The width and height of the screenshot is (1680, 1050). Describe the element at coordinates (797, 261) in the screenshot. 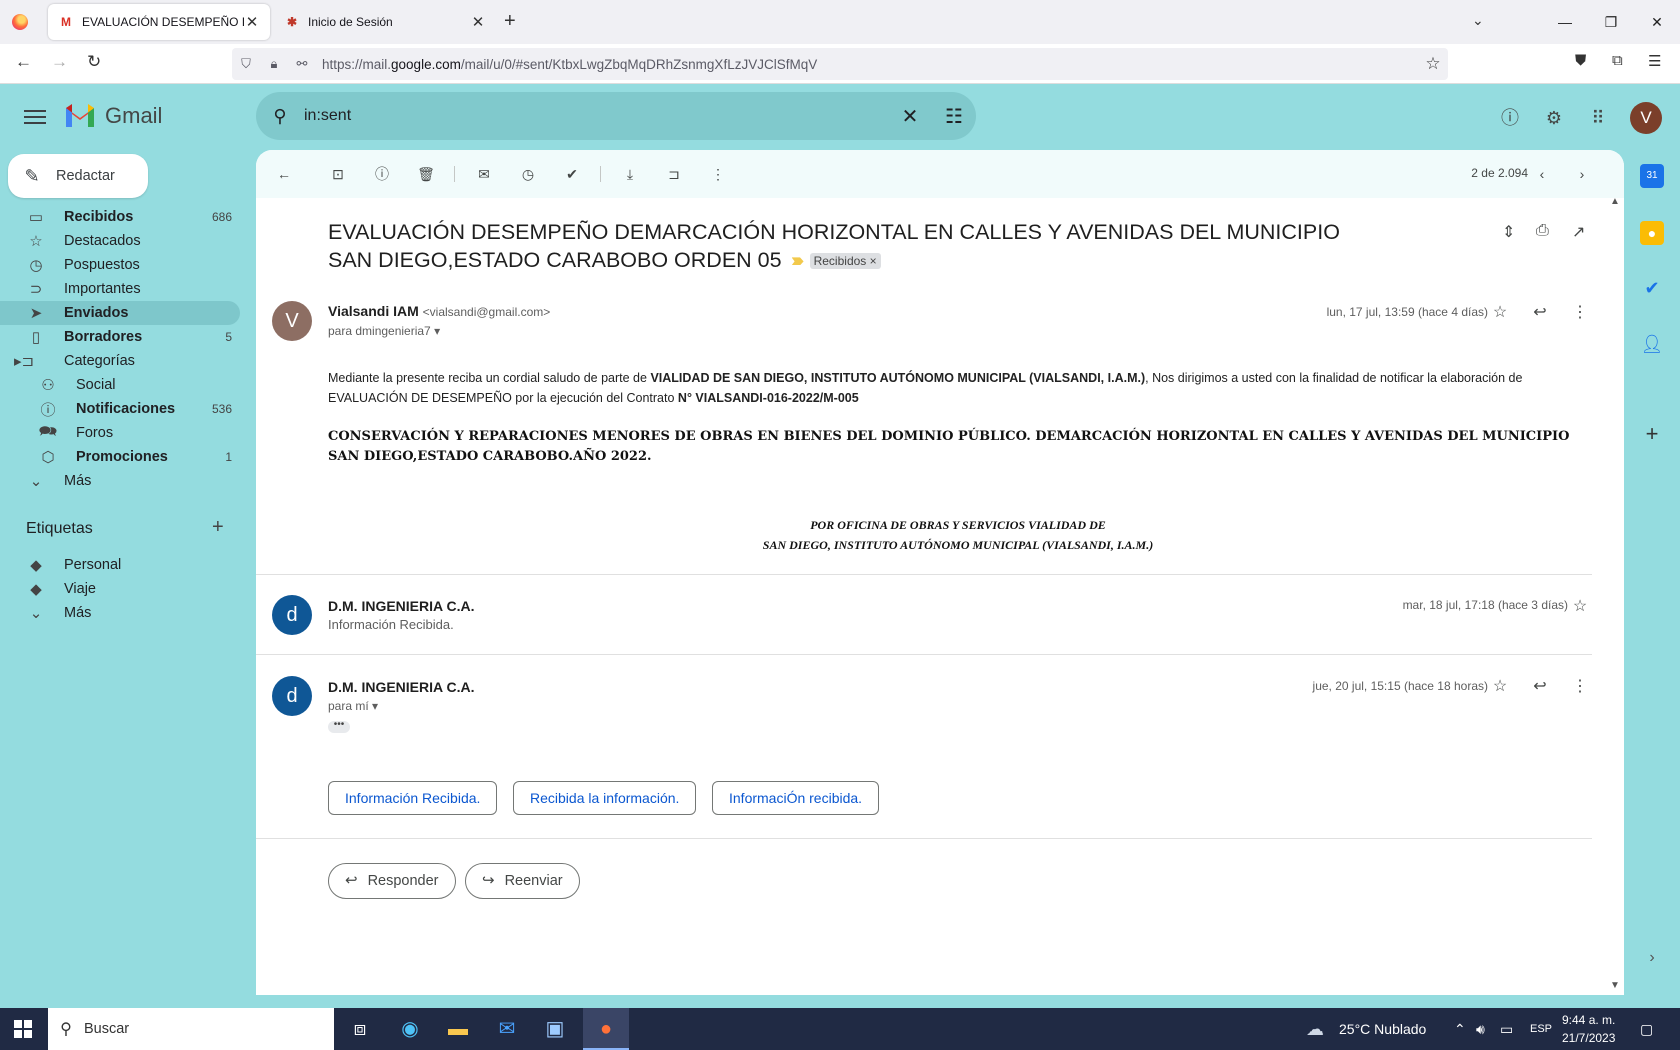

I see `important-marker-icon` at that location.